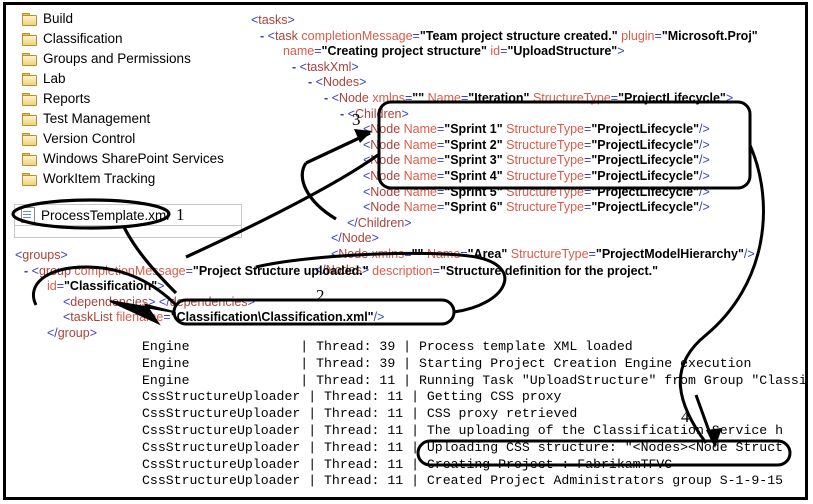  Describe the element at coordinates (320, 295) in the screenshot. I see `callout-number-2: 2` at that location.